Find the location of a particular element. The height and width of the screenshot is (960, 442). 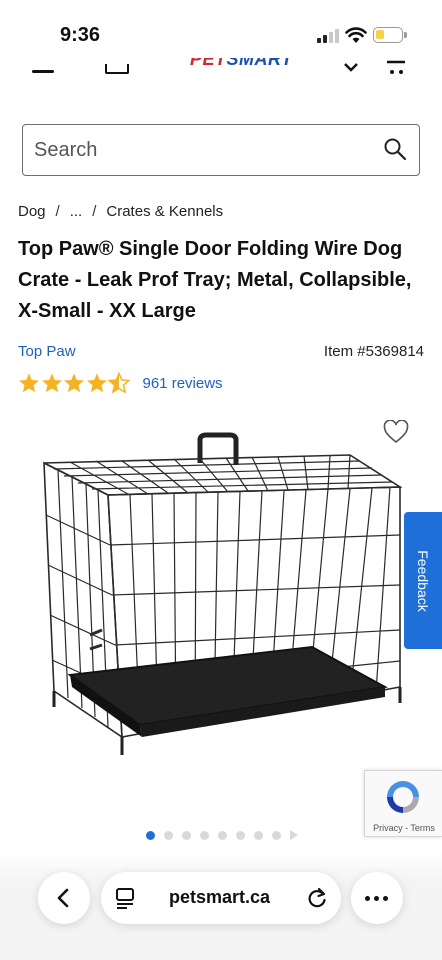

rating: 961 reviews is located at coordinates (120, 383).